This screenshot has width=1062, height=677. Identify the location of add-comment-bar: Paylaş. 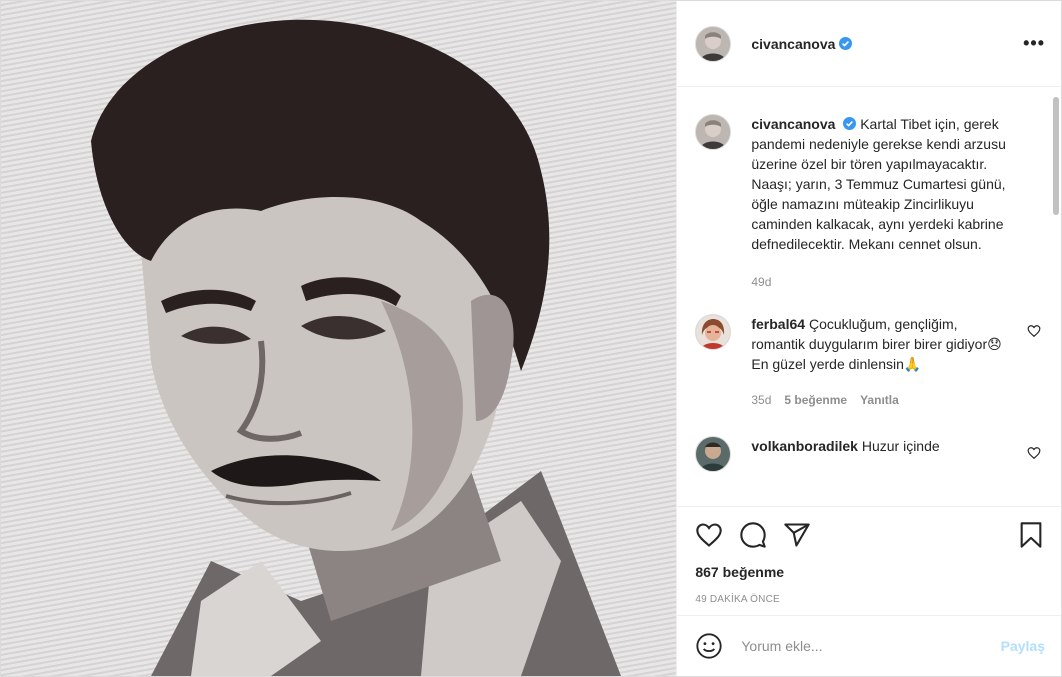
(869, 645).